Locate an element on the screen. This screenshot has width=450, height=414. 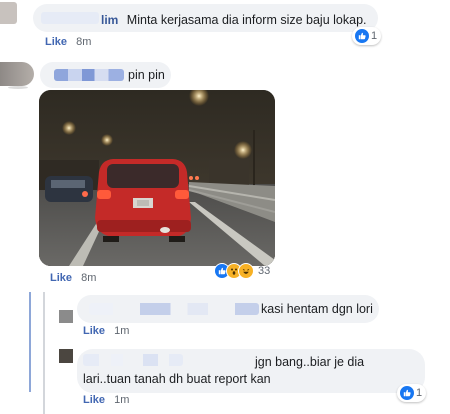
haha-reaction-icon is located at coordinates (246, 271).